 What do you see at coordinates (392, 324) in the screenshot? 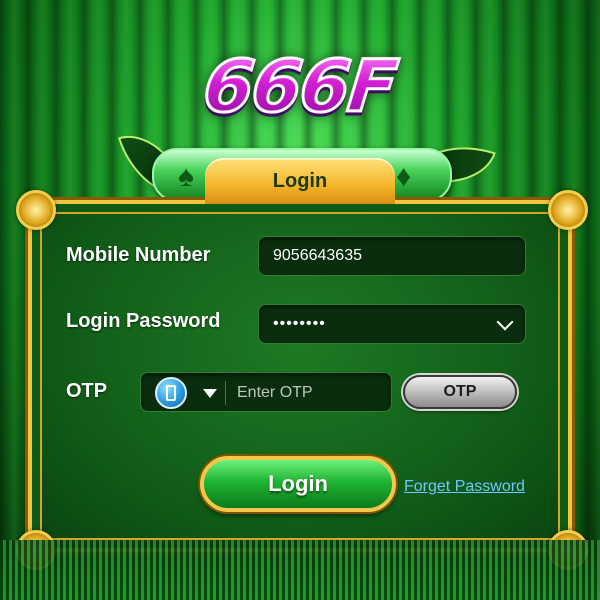
I see `login-password-input: ••••••••` at bounding box center [392, 324].